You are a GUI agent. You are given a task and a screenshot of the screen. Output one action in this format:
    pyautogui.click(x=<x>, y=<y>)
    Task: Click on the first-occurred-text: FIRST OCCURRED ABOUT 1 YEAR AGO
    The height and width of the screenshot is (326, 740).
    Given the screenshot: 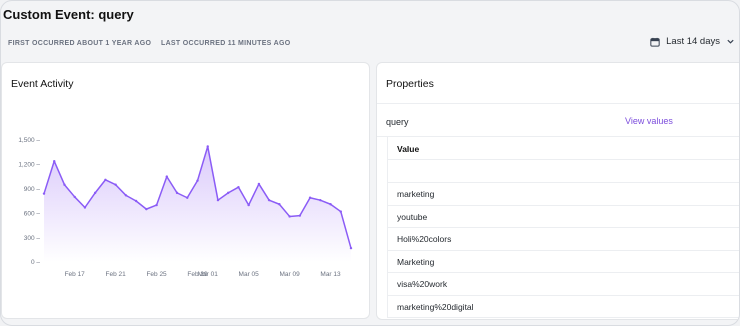 What is the action you would take?
    pyautogui.click(x=80, y=43)
    